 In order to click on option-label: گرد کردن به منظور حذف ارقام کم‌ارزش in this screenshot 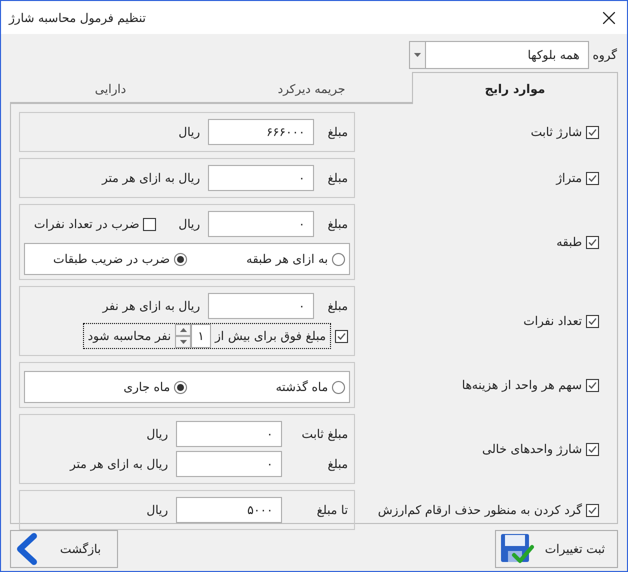, I will do `click(480, 510)`.